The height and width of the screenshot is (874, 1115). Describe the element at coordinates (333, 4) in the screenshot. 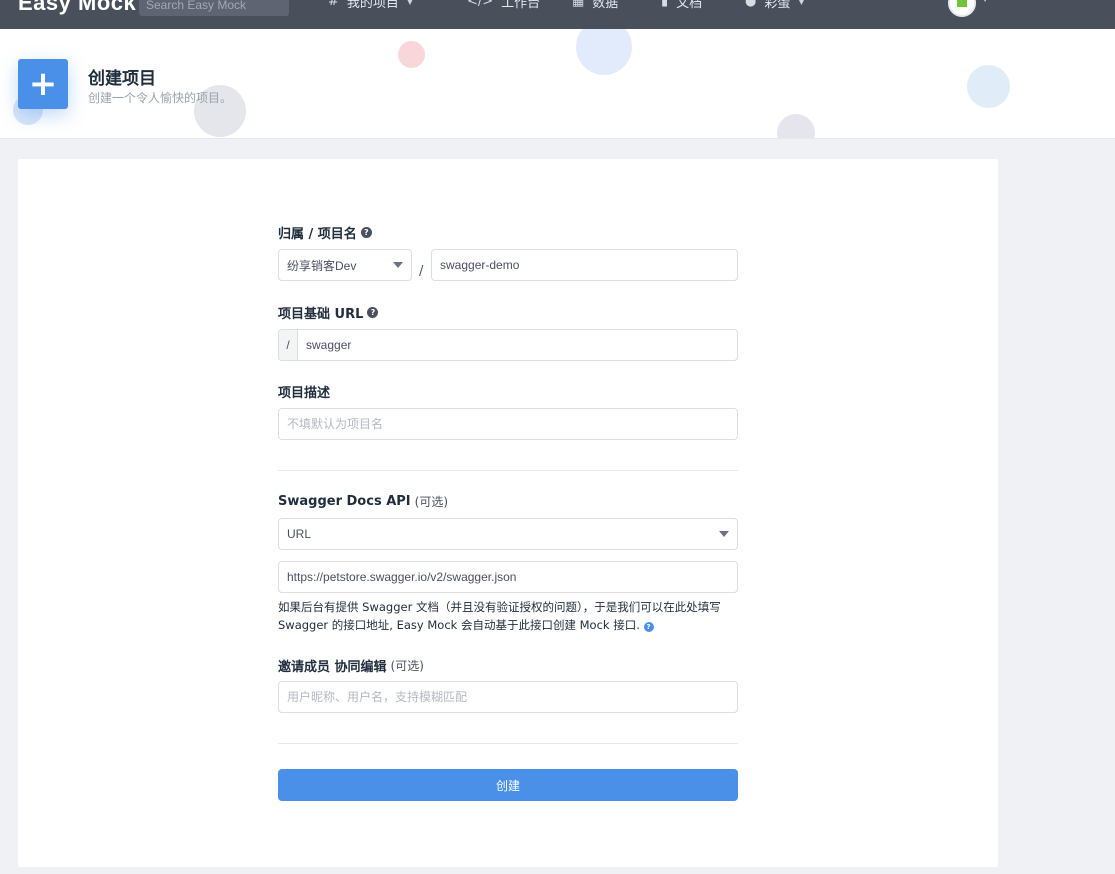

I see `hash-icon: #` at that location.